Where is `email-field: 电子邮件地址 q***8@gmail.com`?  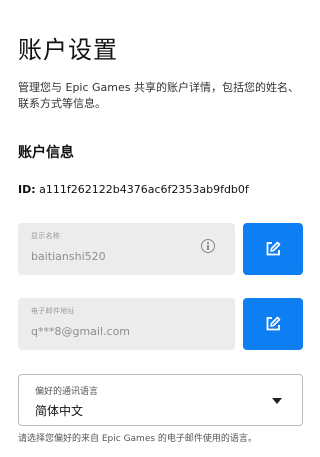 email-field: 电子邮件地址 q***8@gmail.com is located at coordinates (126, 324).